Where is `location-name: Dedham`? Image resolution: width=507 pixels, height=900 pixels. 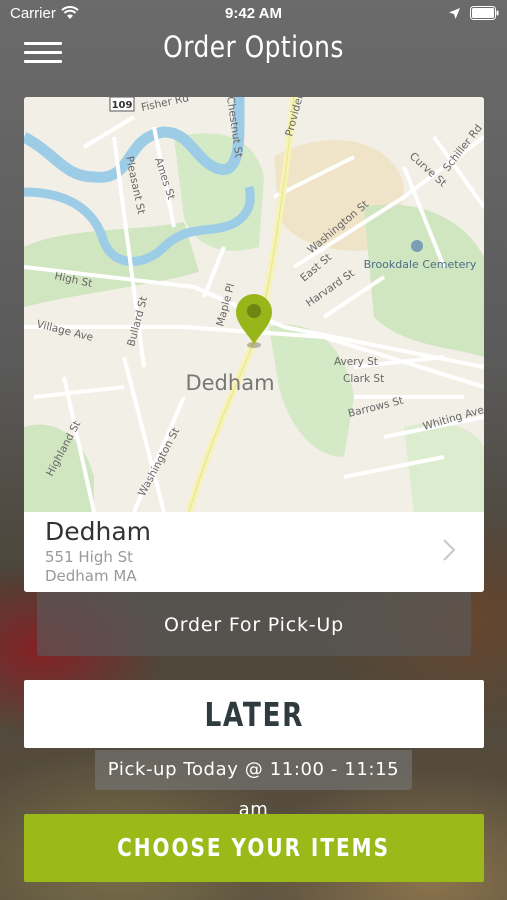
location-name: Dedham is located at coordinates (98, 531).